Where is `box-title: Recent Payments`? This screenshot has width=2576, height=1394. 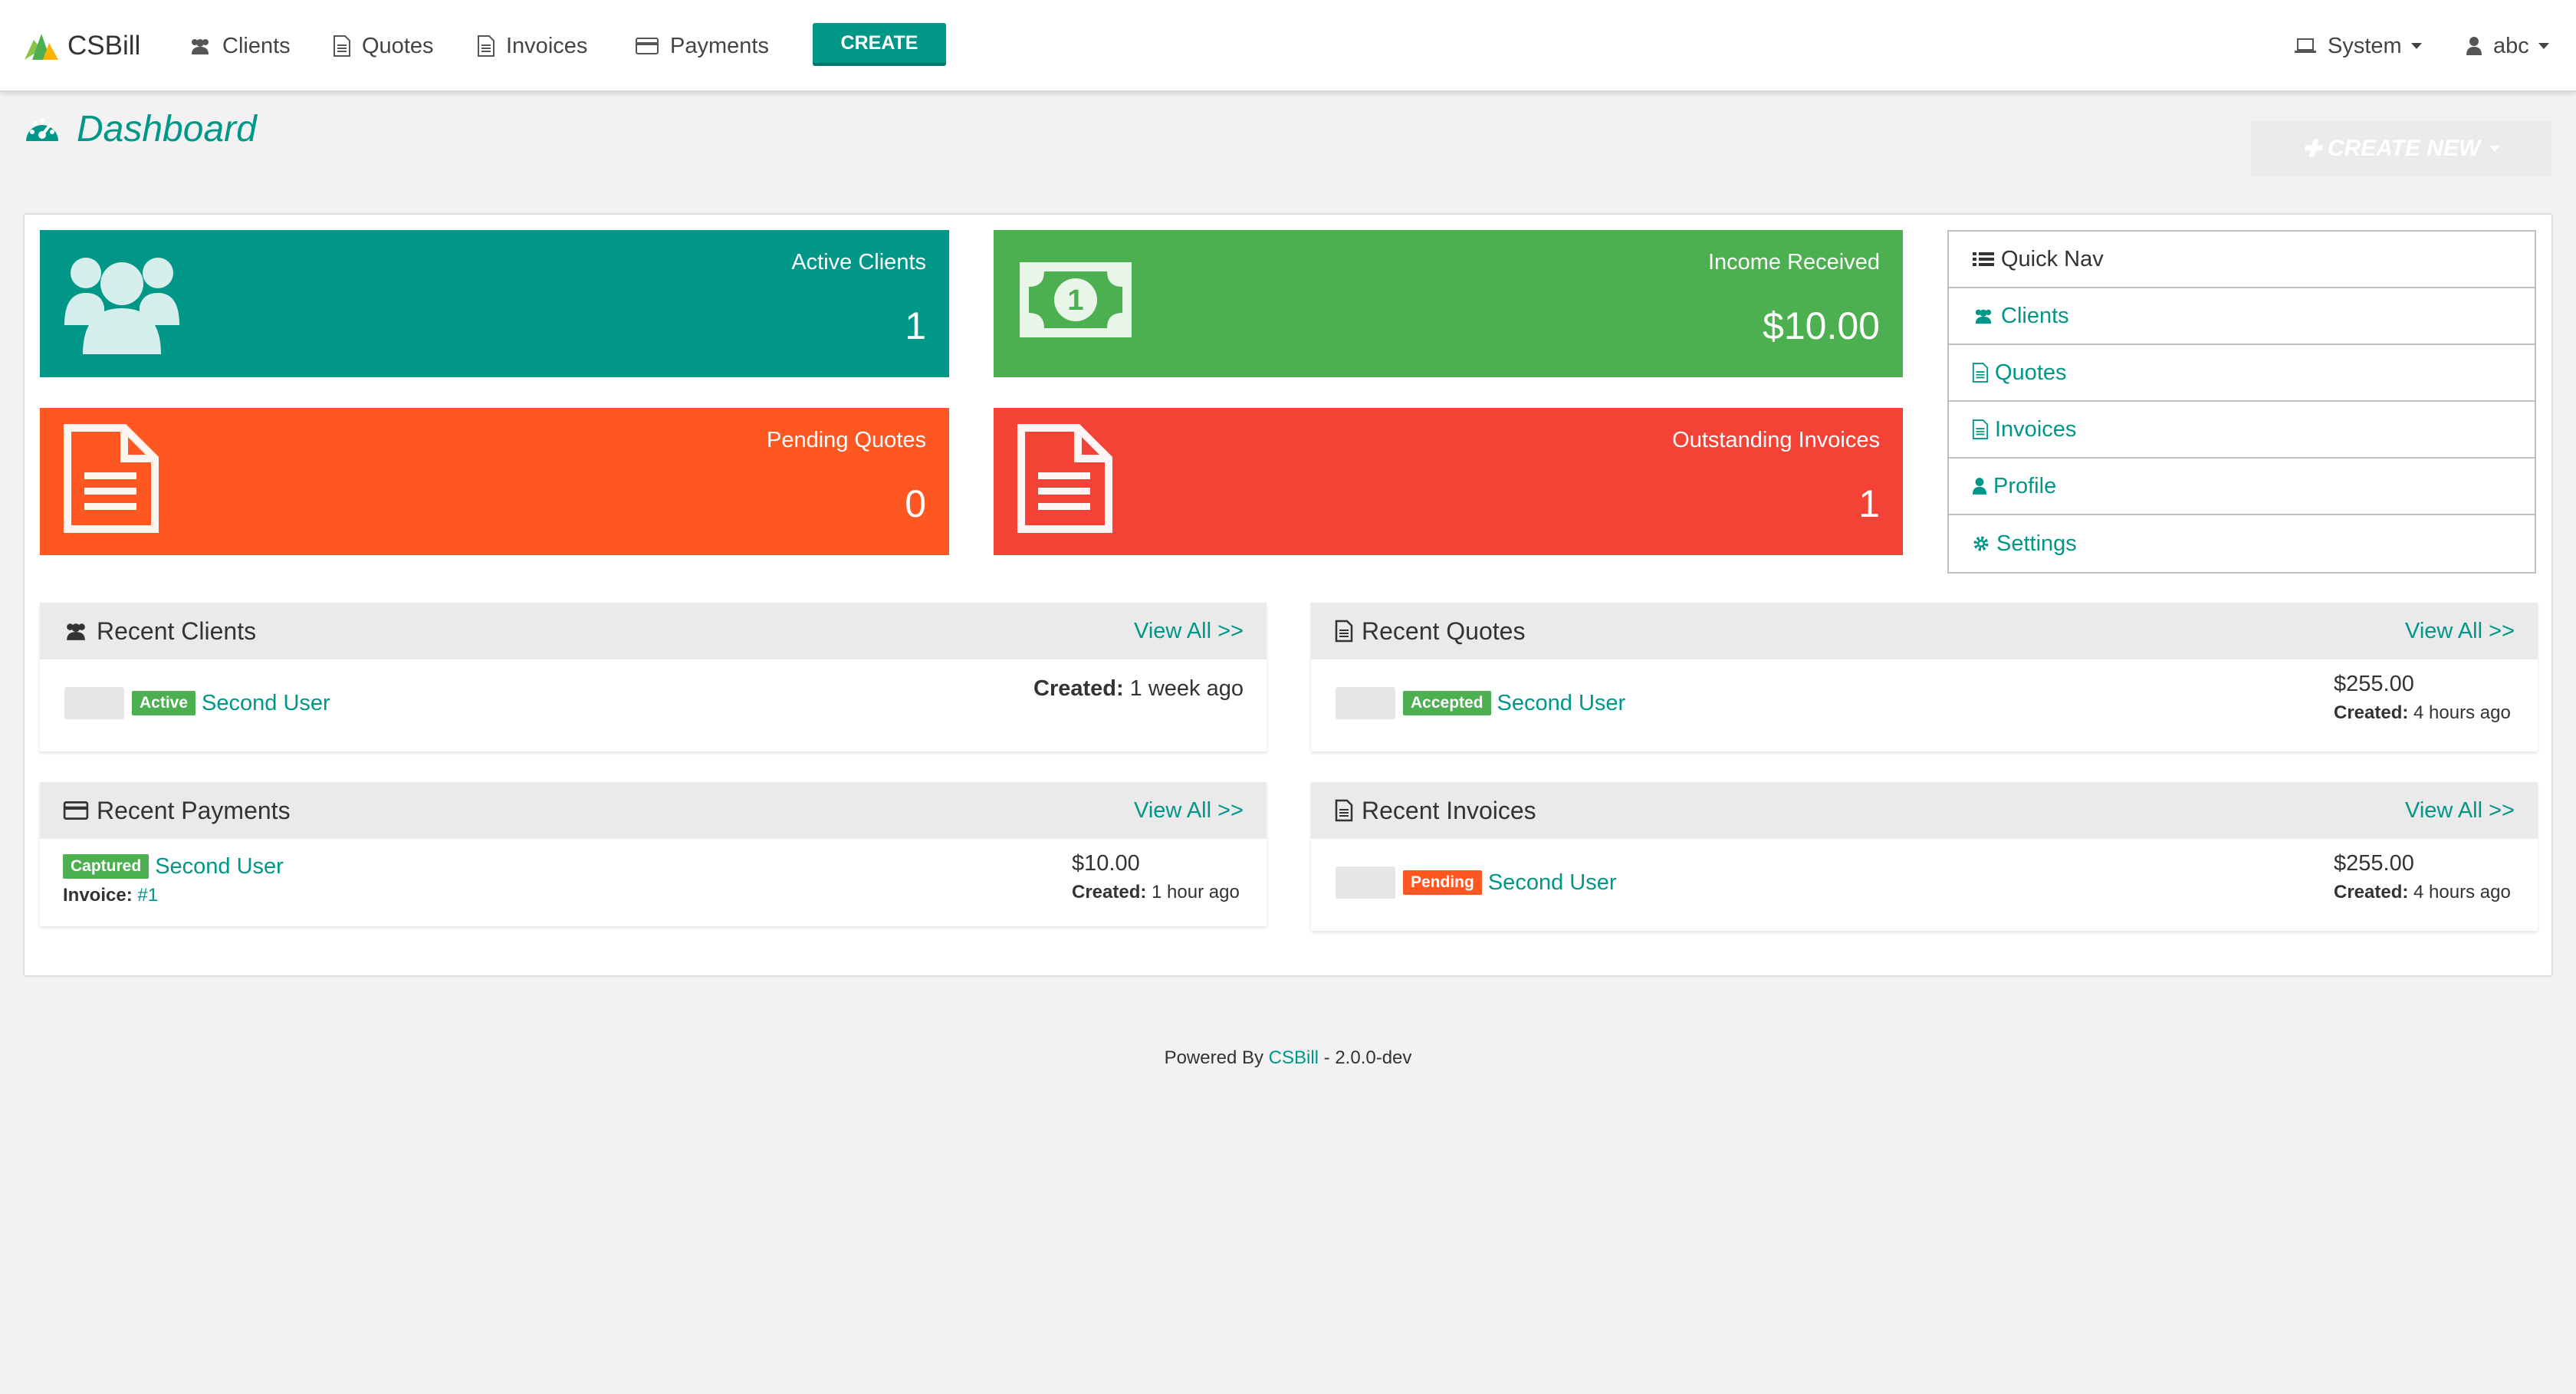
box-title: Recent Payments is located at coordinates (177, 811).